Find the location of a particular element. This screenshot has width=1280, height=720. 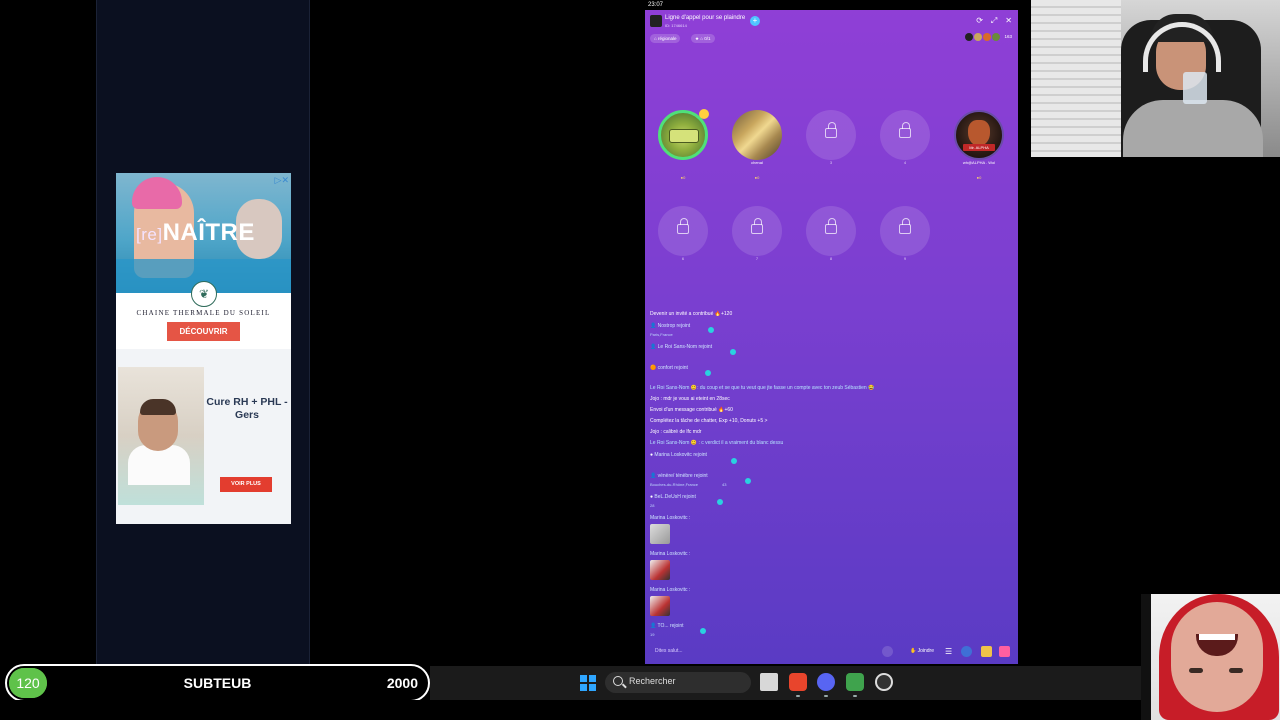

seat-7-locked is located at coordinates (757, 231).